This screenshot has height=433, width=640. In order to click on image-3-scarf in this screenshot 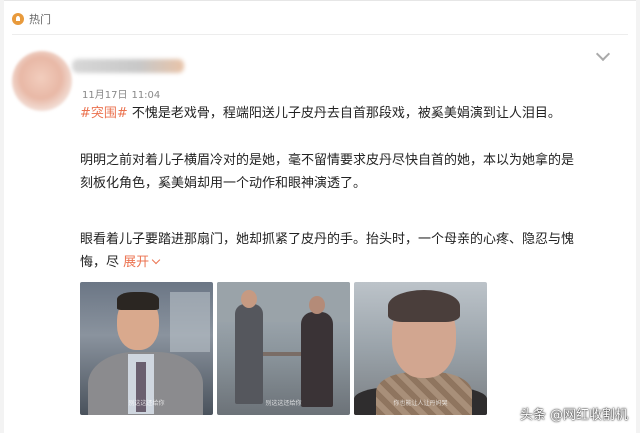, I will do `click(424, 393)`.